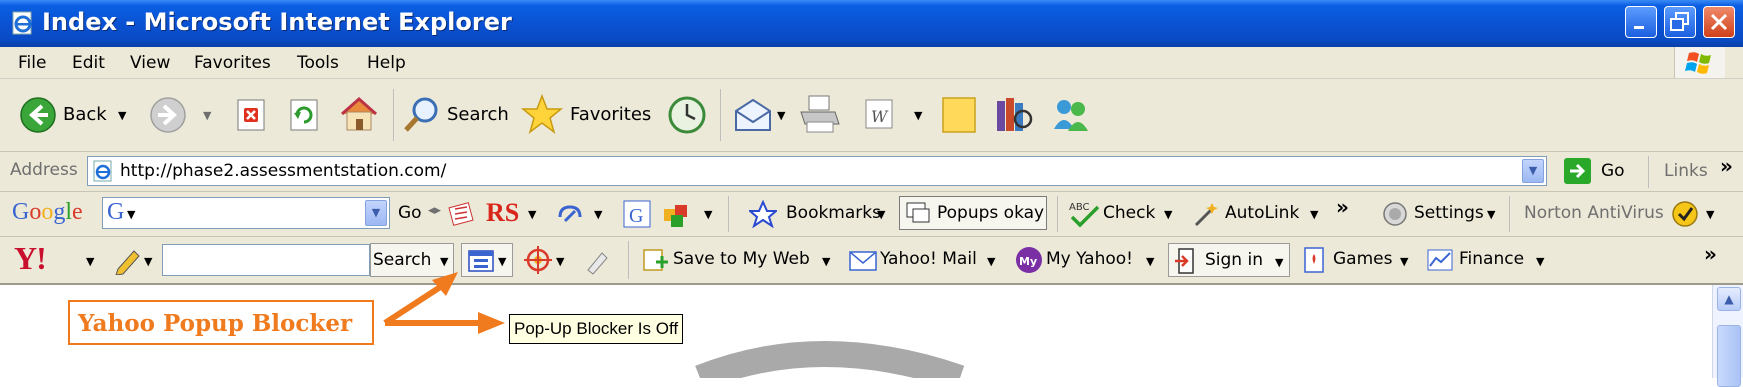  What do you see at coordinates (1685, 214) in the screenshot?
I see `norton-shield-icon` at bounding box center [1685, 214].